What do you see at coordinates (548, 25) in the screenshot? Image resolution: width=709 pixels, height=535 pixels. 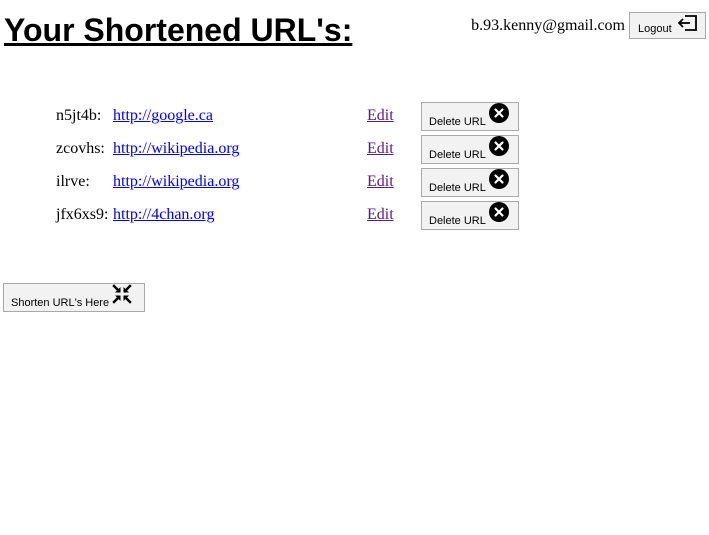 I see `user-email: b.93.kenny@gmail.com` at bounding box center [548, 25].